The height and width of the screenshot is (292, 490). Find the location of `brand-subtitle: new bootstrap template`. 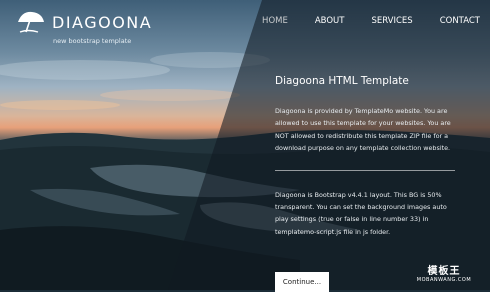

brand-subtitle: new bootstrap template is located at coordinates (92, 41).